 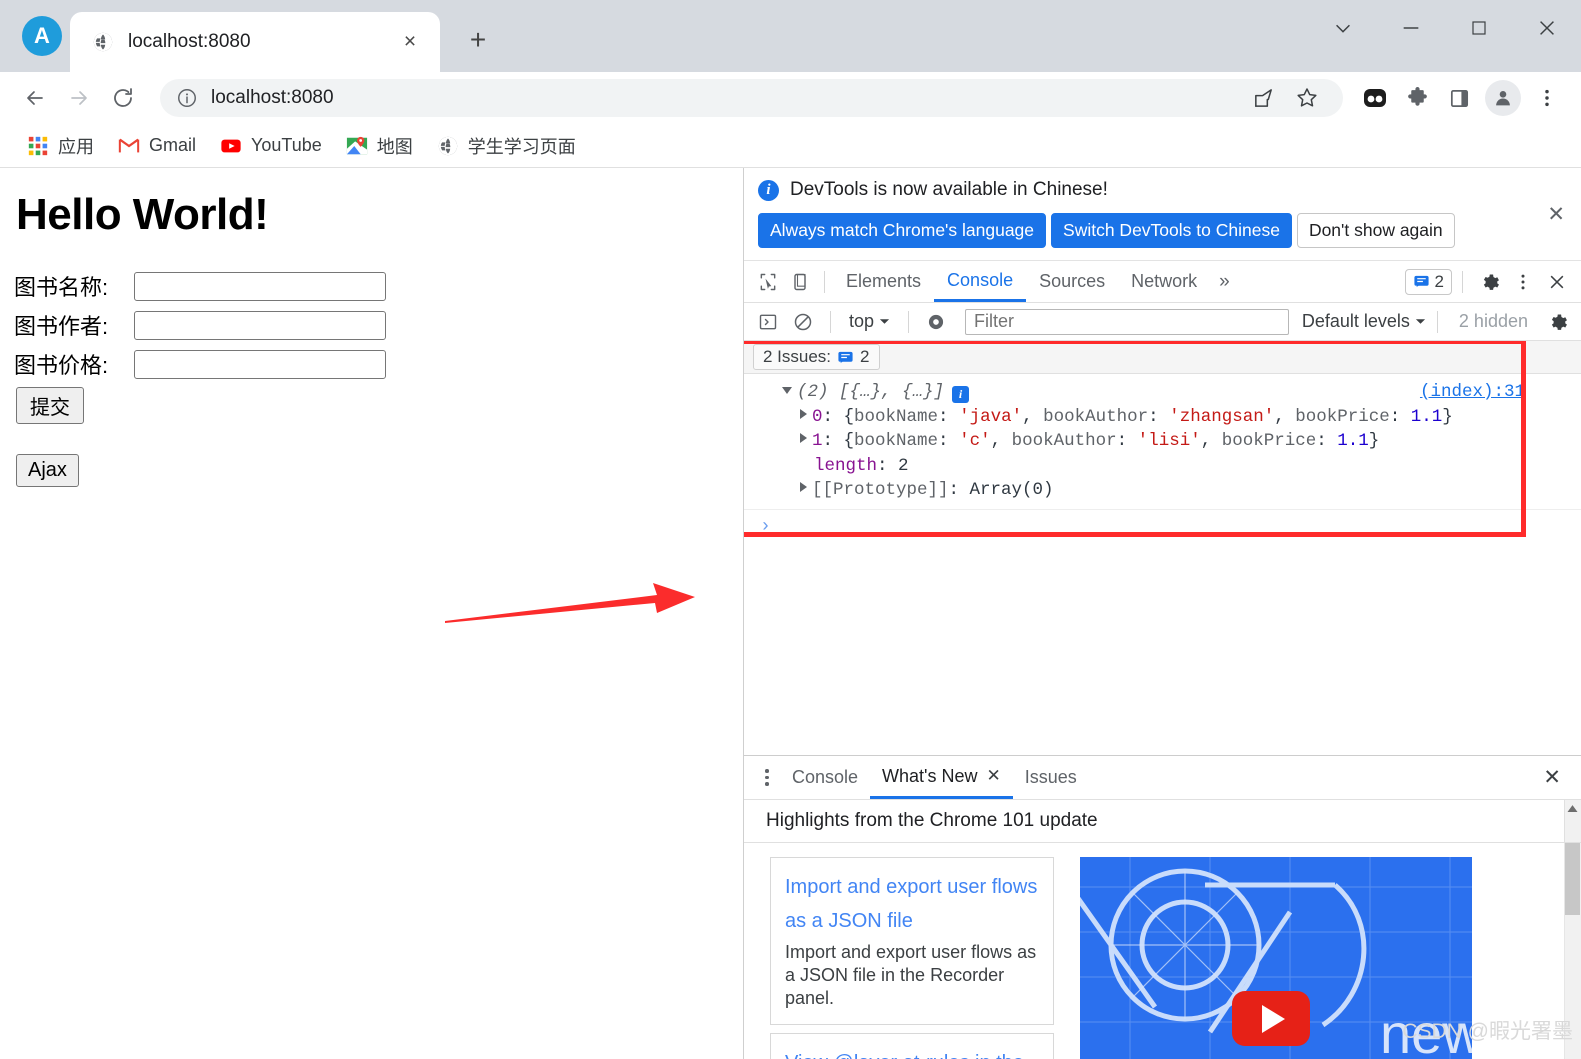 I want to click on bookmark-item-youtube: YouTube, so click(x=271, y=146).